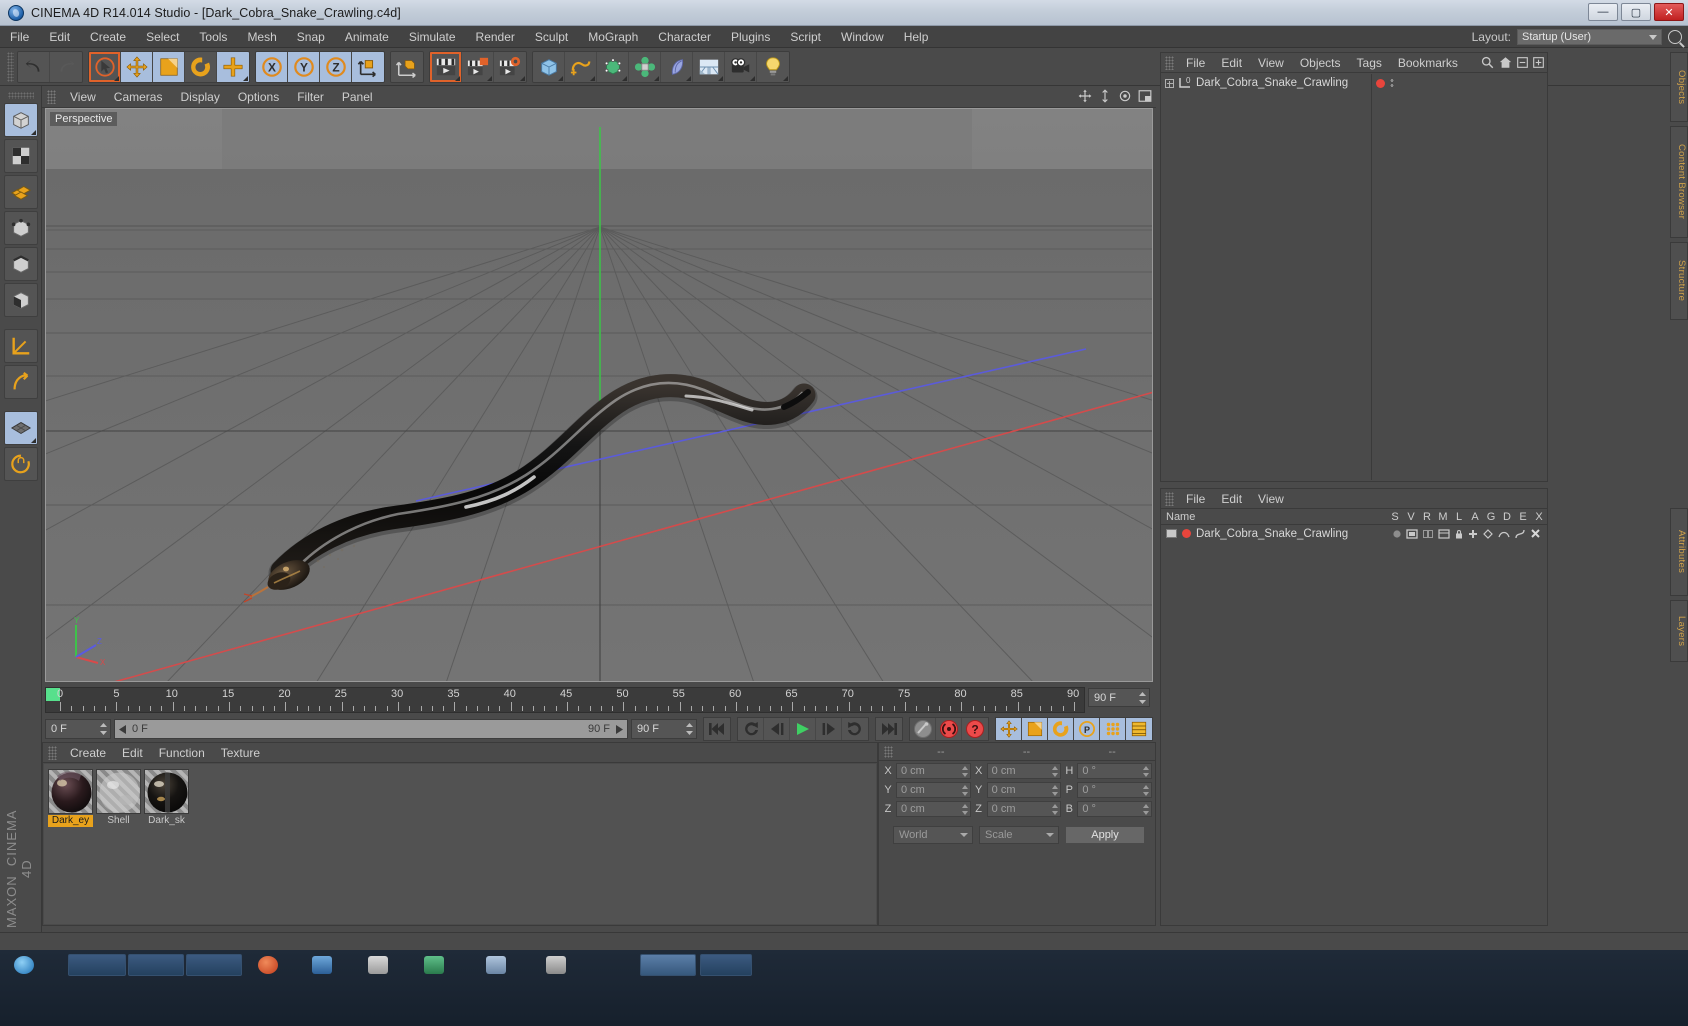 This screenshot has height=1026, width=1688. I want to click on material-menu-create: Create, so click(88, 753).